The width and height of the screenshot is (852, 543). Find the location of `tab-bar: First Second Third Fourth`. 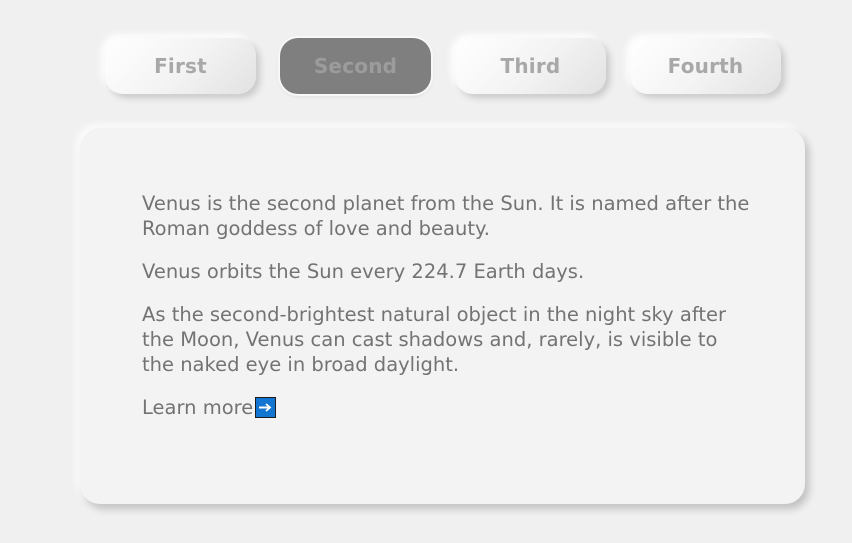

tab-bar: First Second Third Fourth is located at coordinates (443, 66).